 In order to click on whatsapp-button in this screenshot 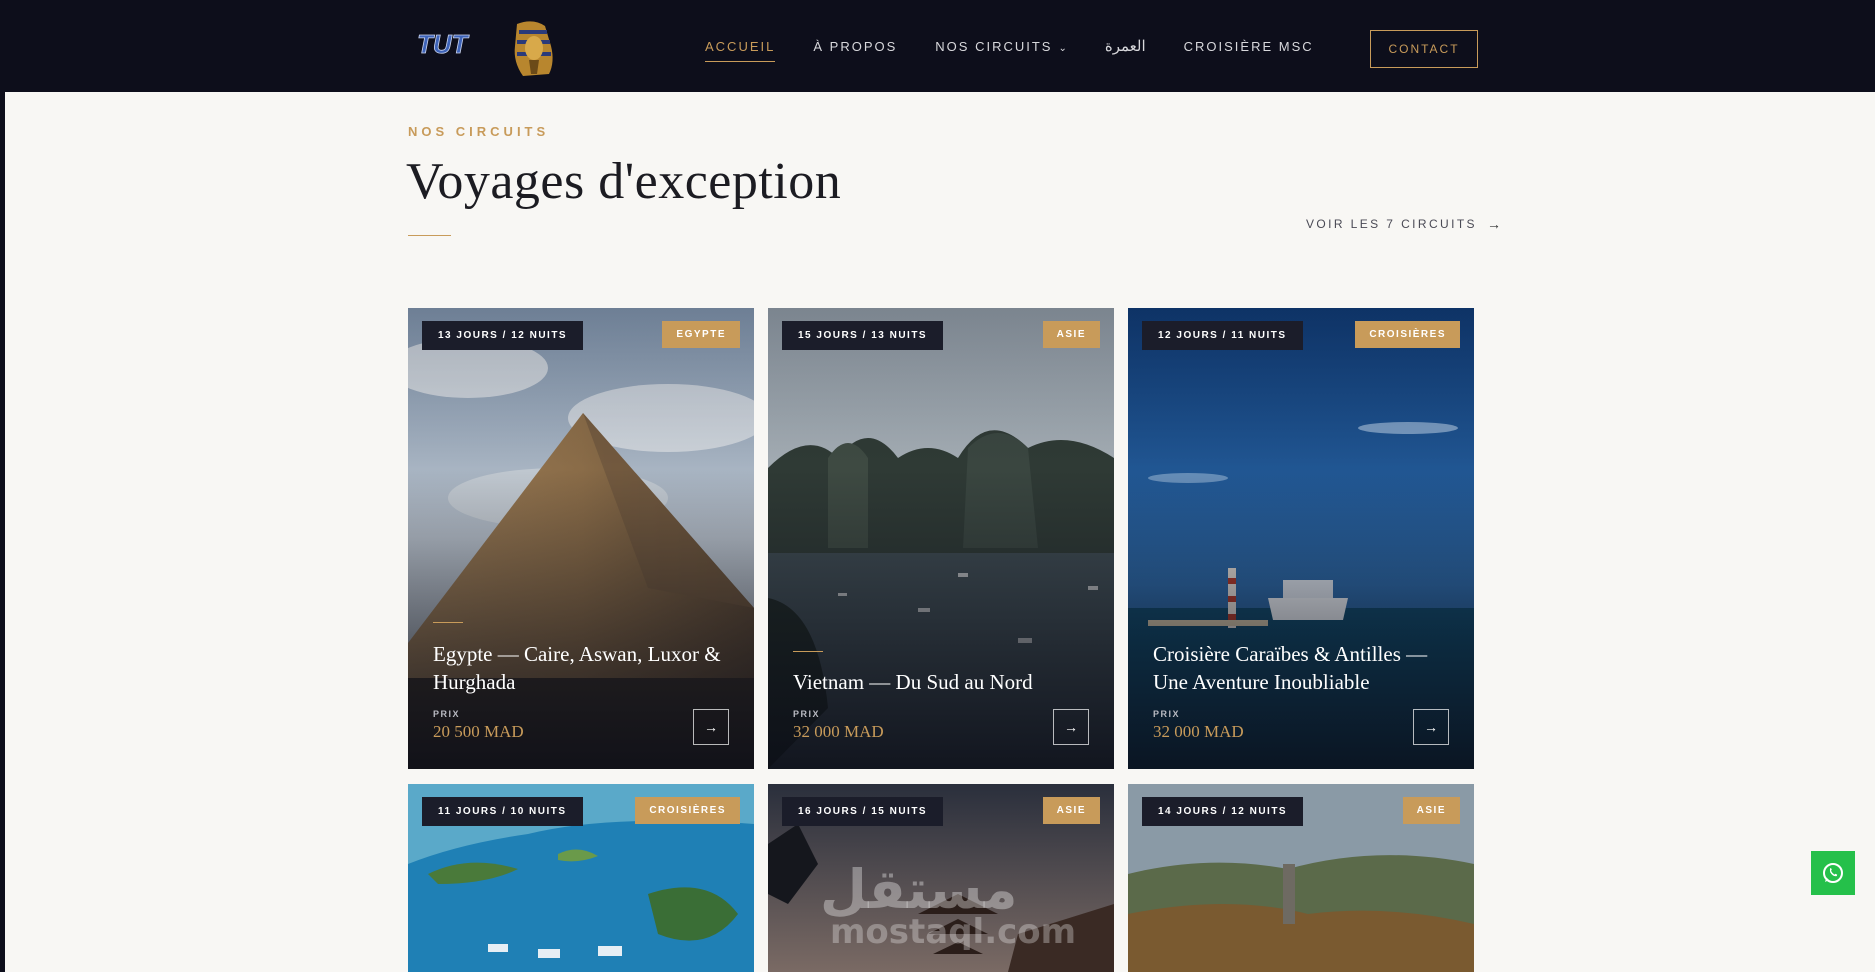, I will do `click(1833, 873)`.